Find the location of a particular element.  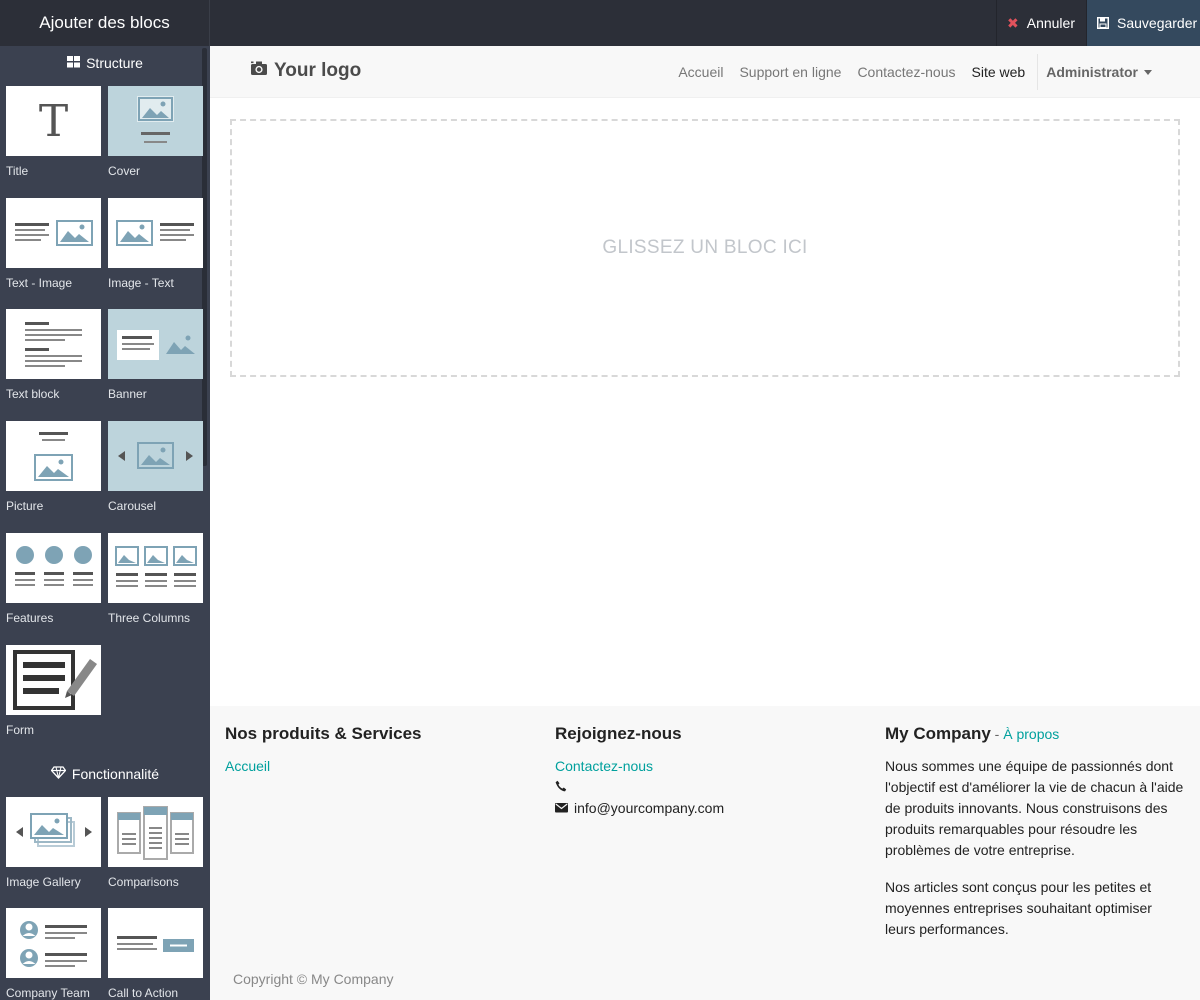

footer-company-heading: My Company - À propos is located at coordinates (1035, 734).